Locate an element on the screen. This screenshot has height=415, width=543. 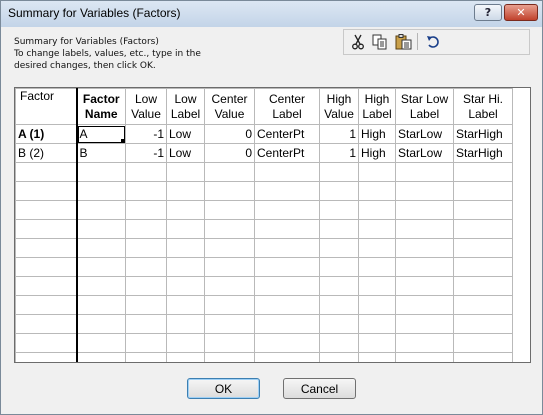
help-button: ? is located at coordinates (488, 12).